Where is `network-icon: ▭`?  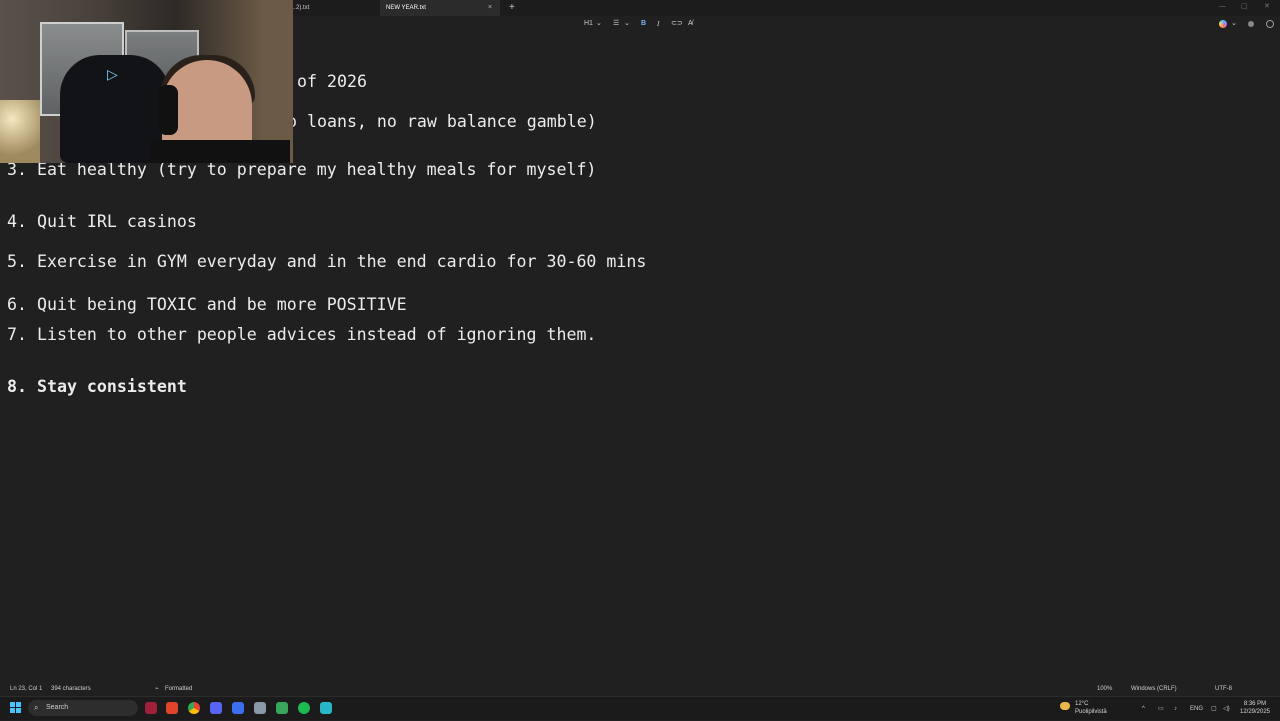 network-icon: ▭ is located at coordinates (1161, 709).